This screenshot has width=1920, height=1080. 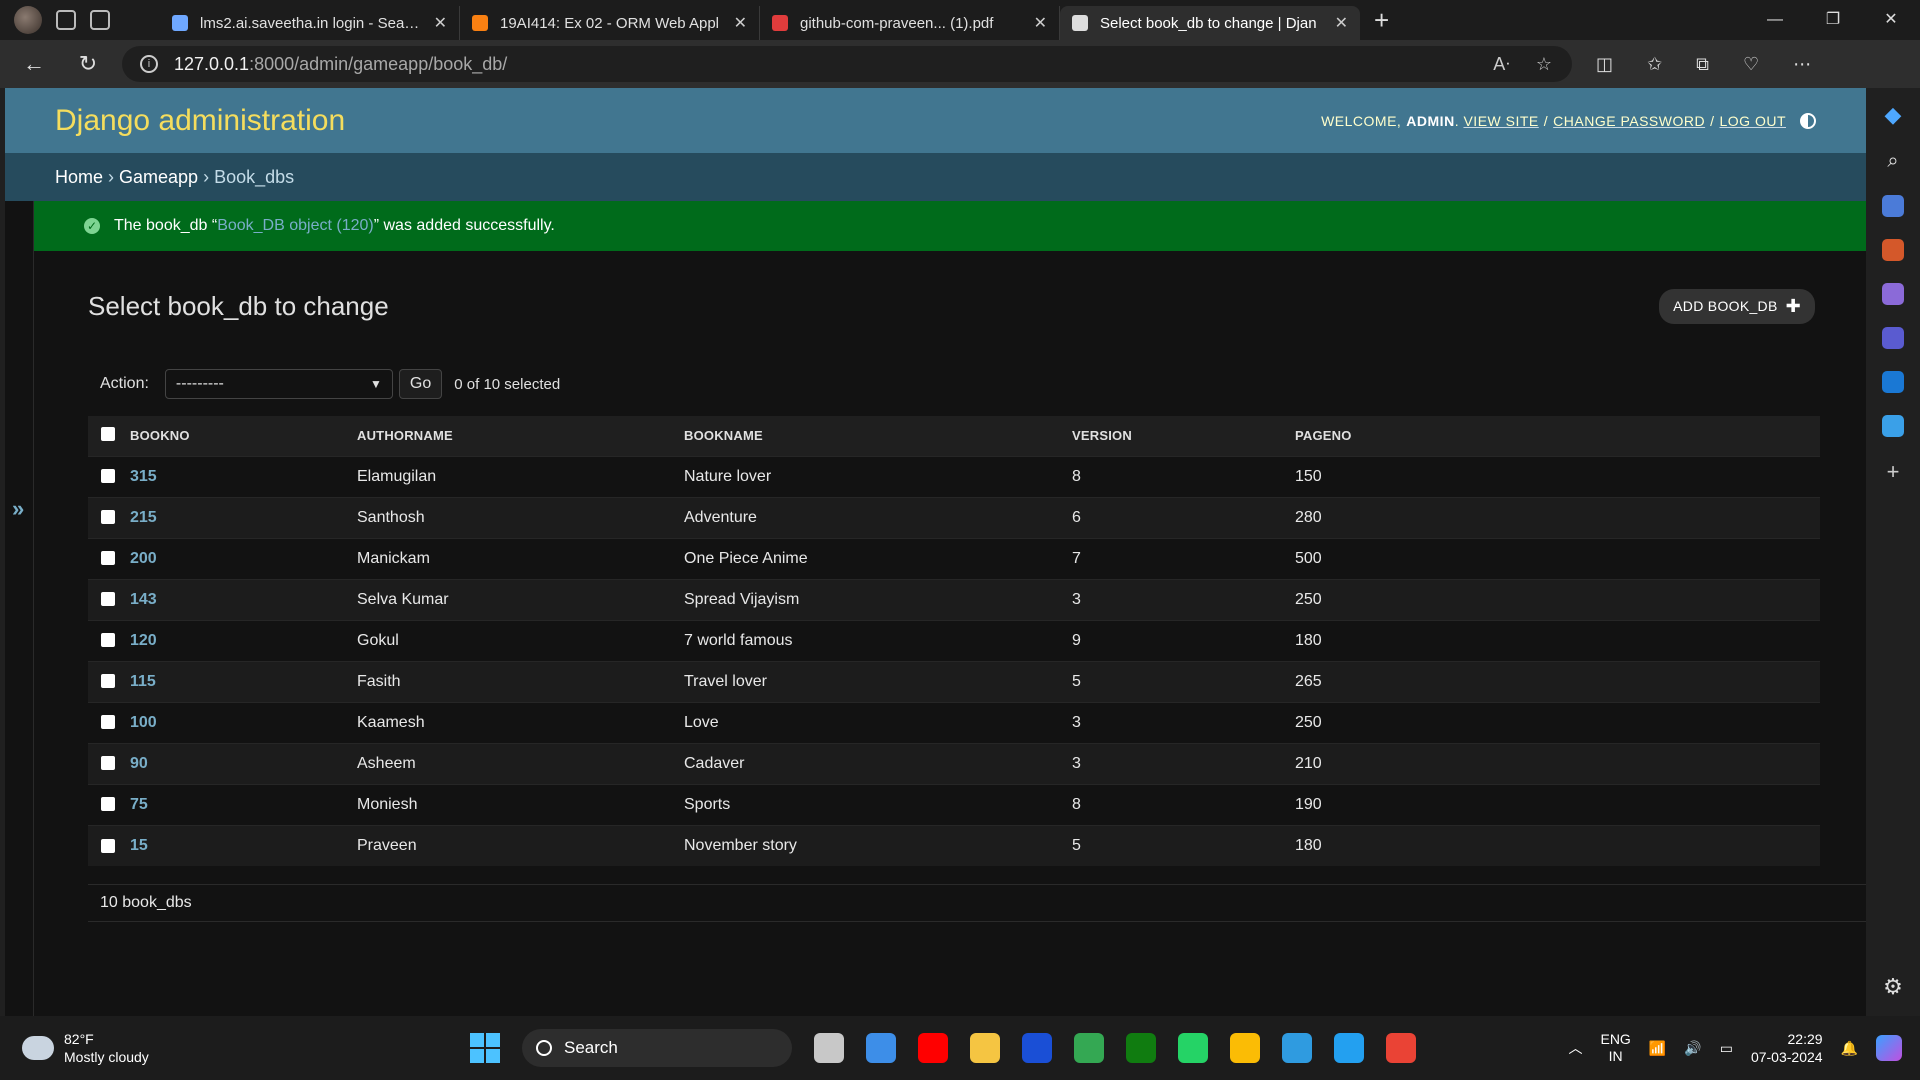 What do you see at coordinates (108, 433) in the screenshot?
I see `select-all-checkbox` at bounding box center [108, 433].